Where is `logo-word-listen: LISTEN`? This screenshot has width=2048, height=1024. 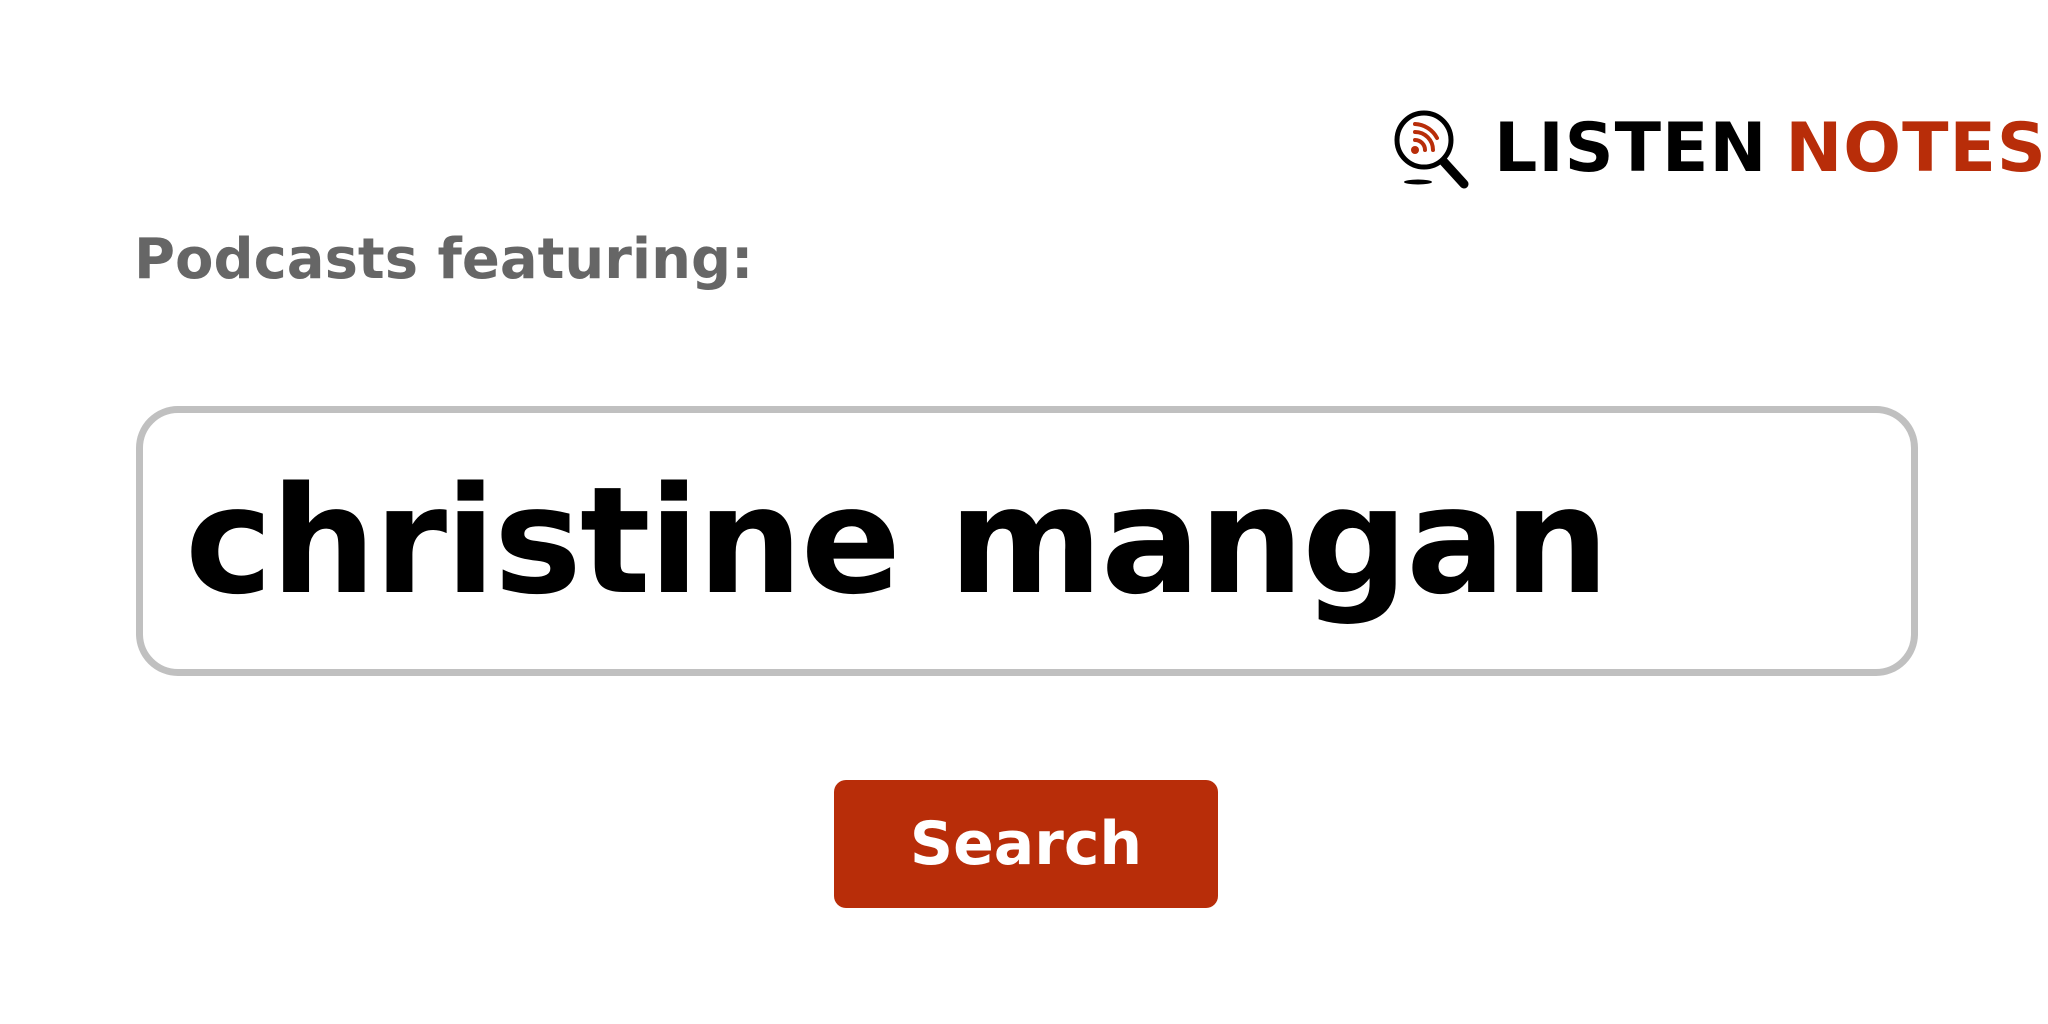
logo-word-listen: LISTEN is located at coordinates (1631, 148).